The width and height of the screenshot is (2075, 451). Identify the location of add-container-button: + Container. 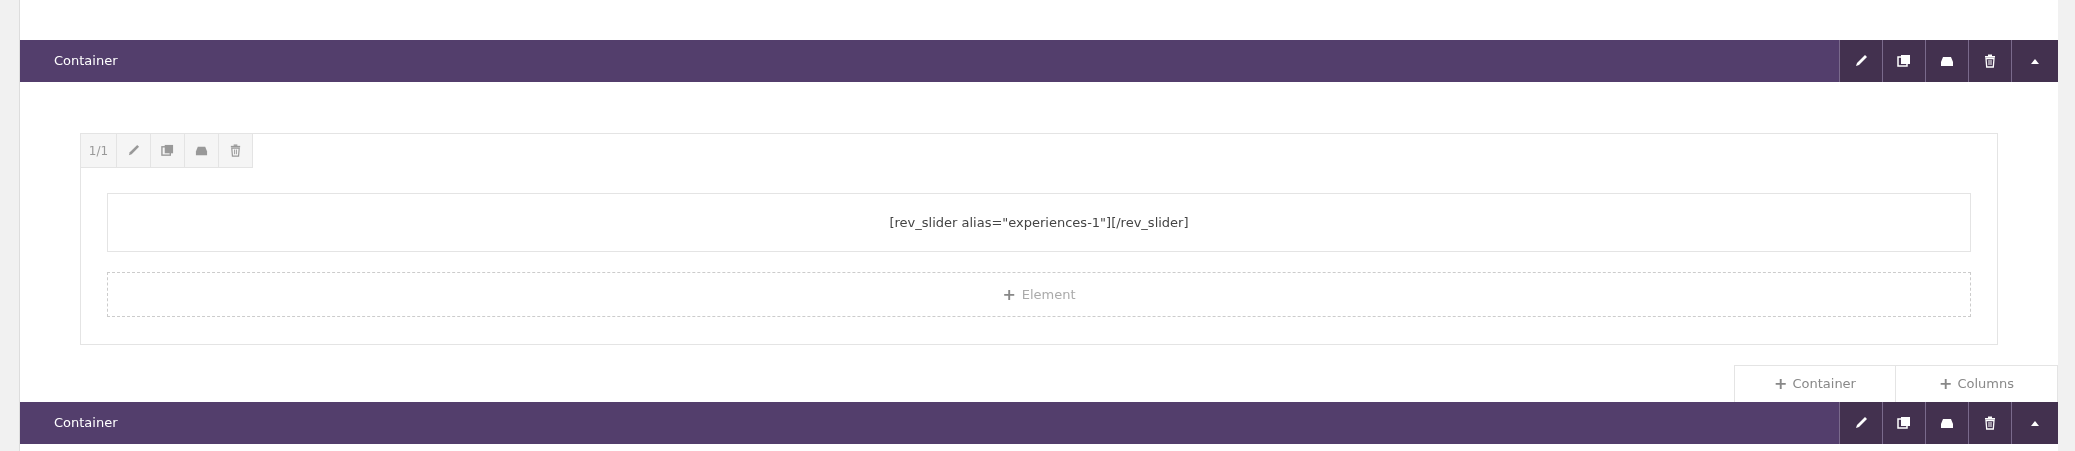
(1815, 383).